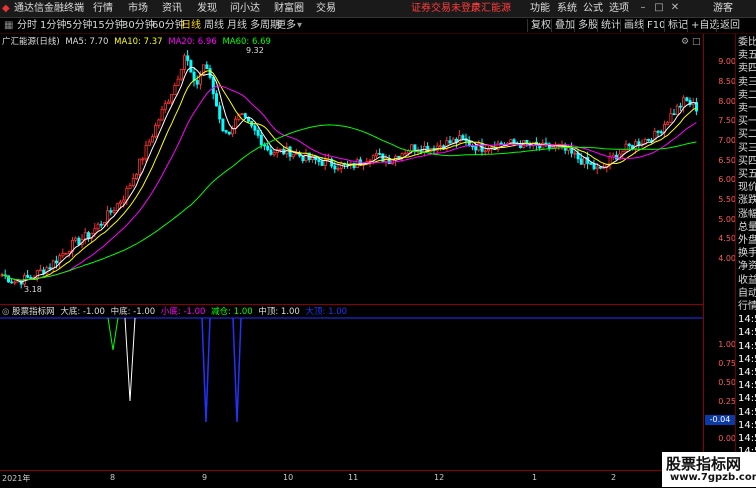 The width and height of the screenshot is (756, 488). I want to click on jiancang-label: 减仓: 1.00, so click(232, 312).